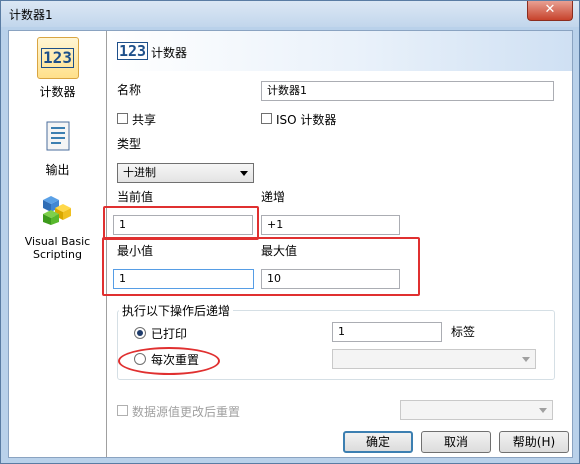  What do you see at coordinates (463, 332) in the screenshot?
I see `tag-label: 标签` at bounding box center [463, 332].